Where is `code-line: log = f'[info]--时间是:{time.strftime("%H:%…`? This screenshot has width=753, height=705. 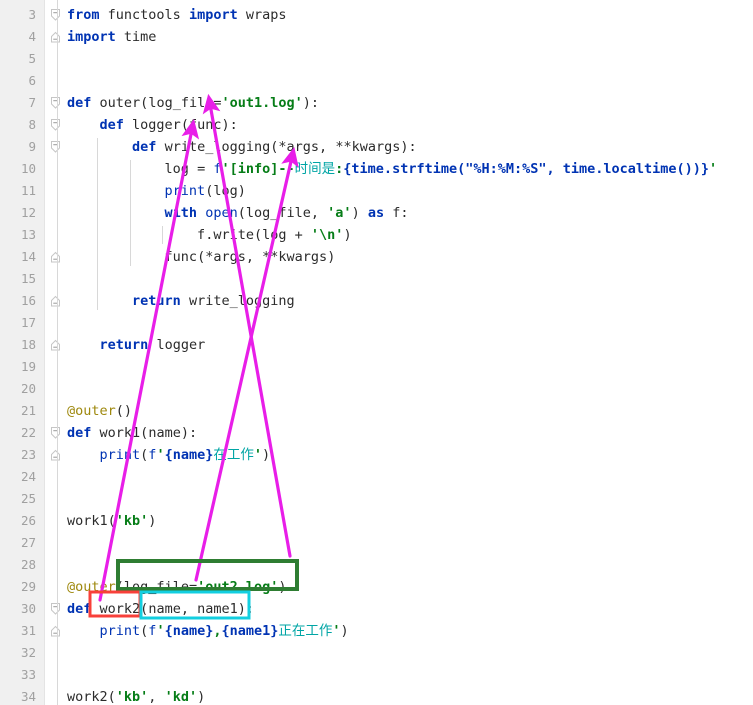
code-line: log = f'[info]--时间是:{time.strftime("%H:%… is located at coordinates (392, 169).